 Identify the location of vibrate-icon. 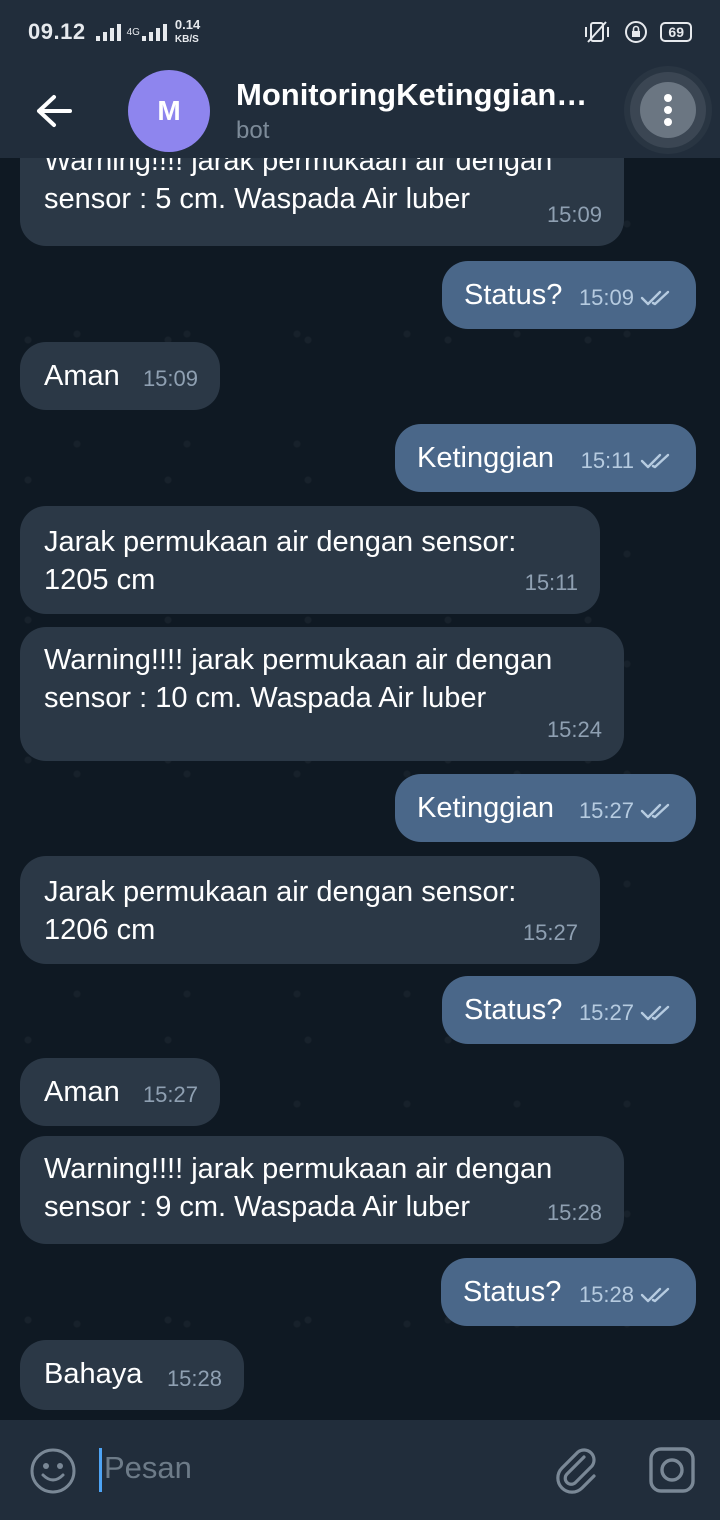
(597, 32).